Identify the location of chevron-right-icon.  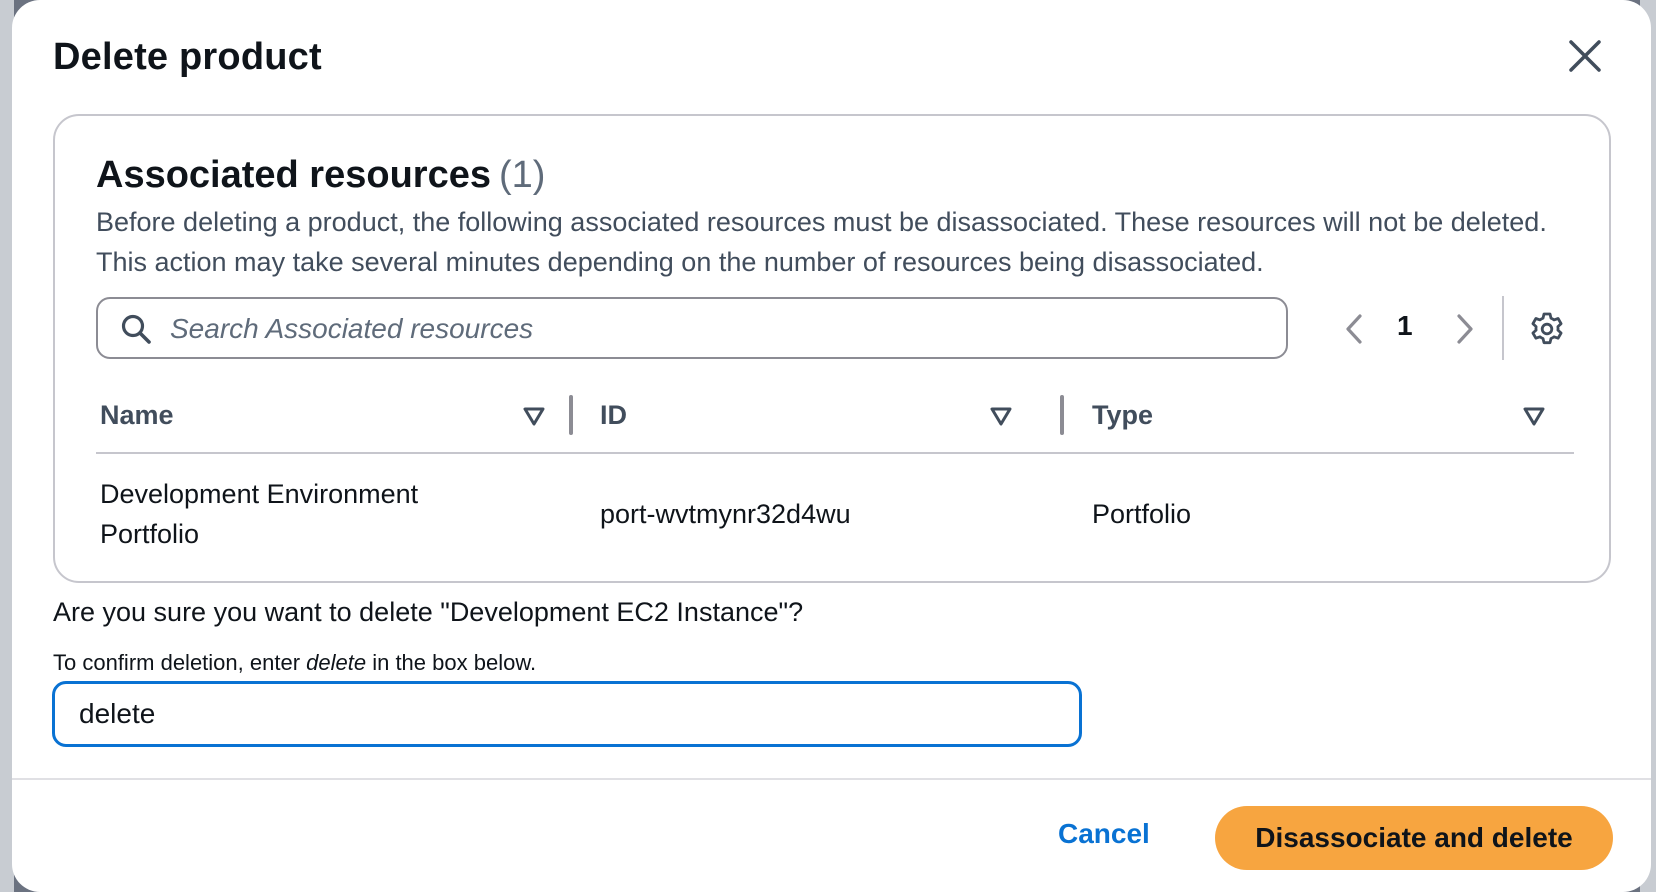
(1465, 329).